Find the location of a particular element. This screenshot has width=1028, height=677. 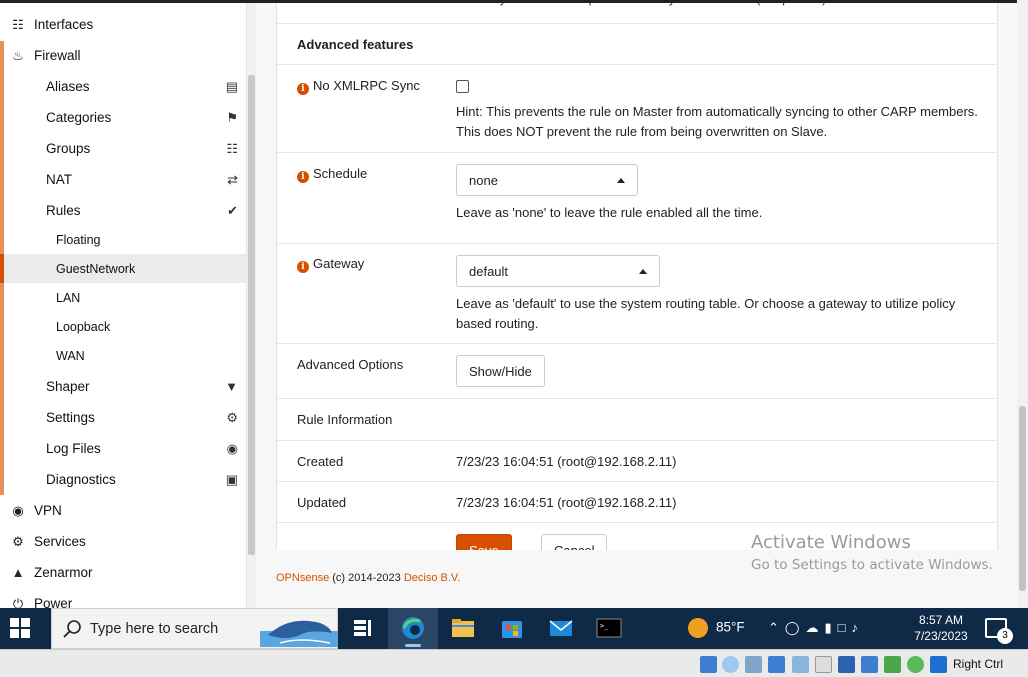

eye-icon: ◉ is located at coordinates (232, 448).